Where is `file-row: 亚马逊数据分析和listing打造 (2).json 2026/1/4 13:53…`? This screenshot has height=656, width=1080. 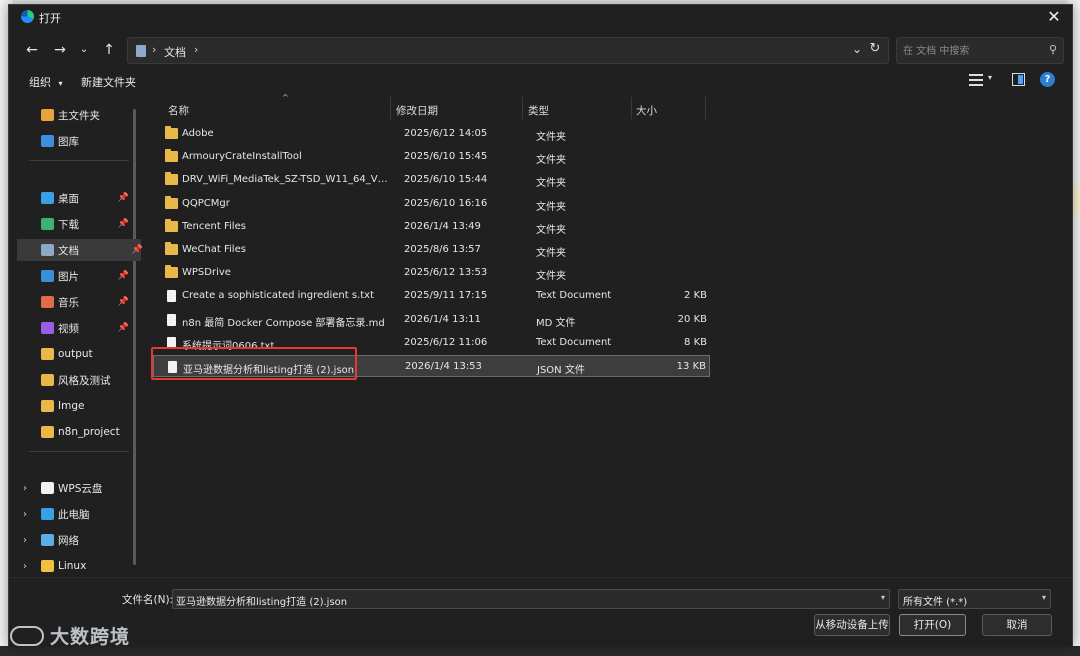 file-row: 亚马逊数据分析和listing打造 (2).json 2026/1/4 13:53… is located at coordinates (431, 366).